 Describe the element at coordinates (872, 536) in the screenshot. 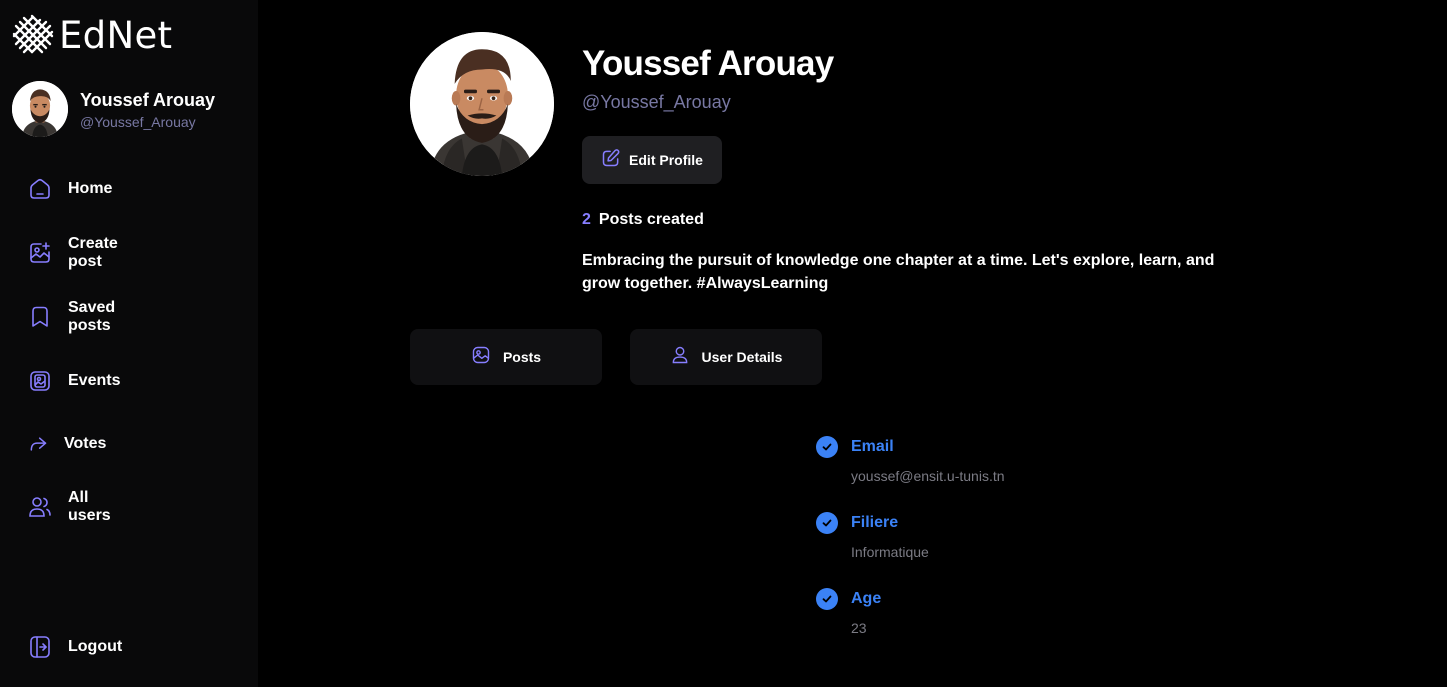

I see `detail-filiere: Filiere Informatique` at that location.